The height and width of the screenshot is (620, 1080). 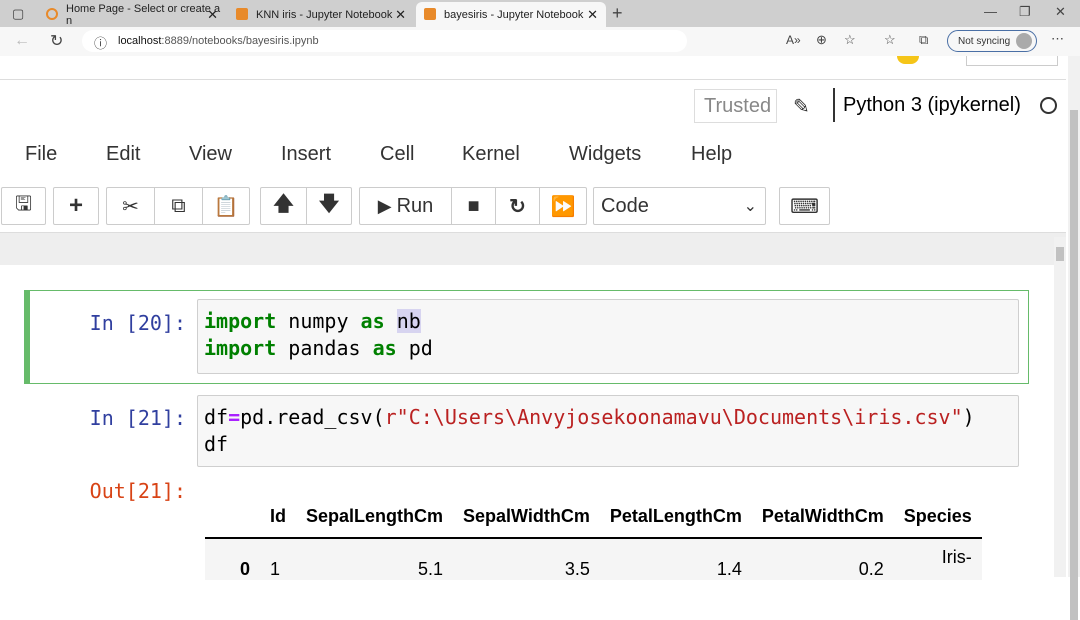 I want to click on logo-strip, so click(x=533, y=68).